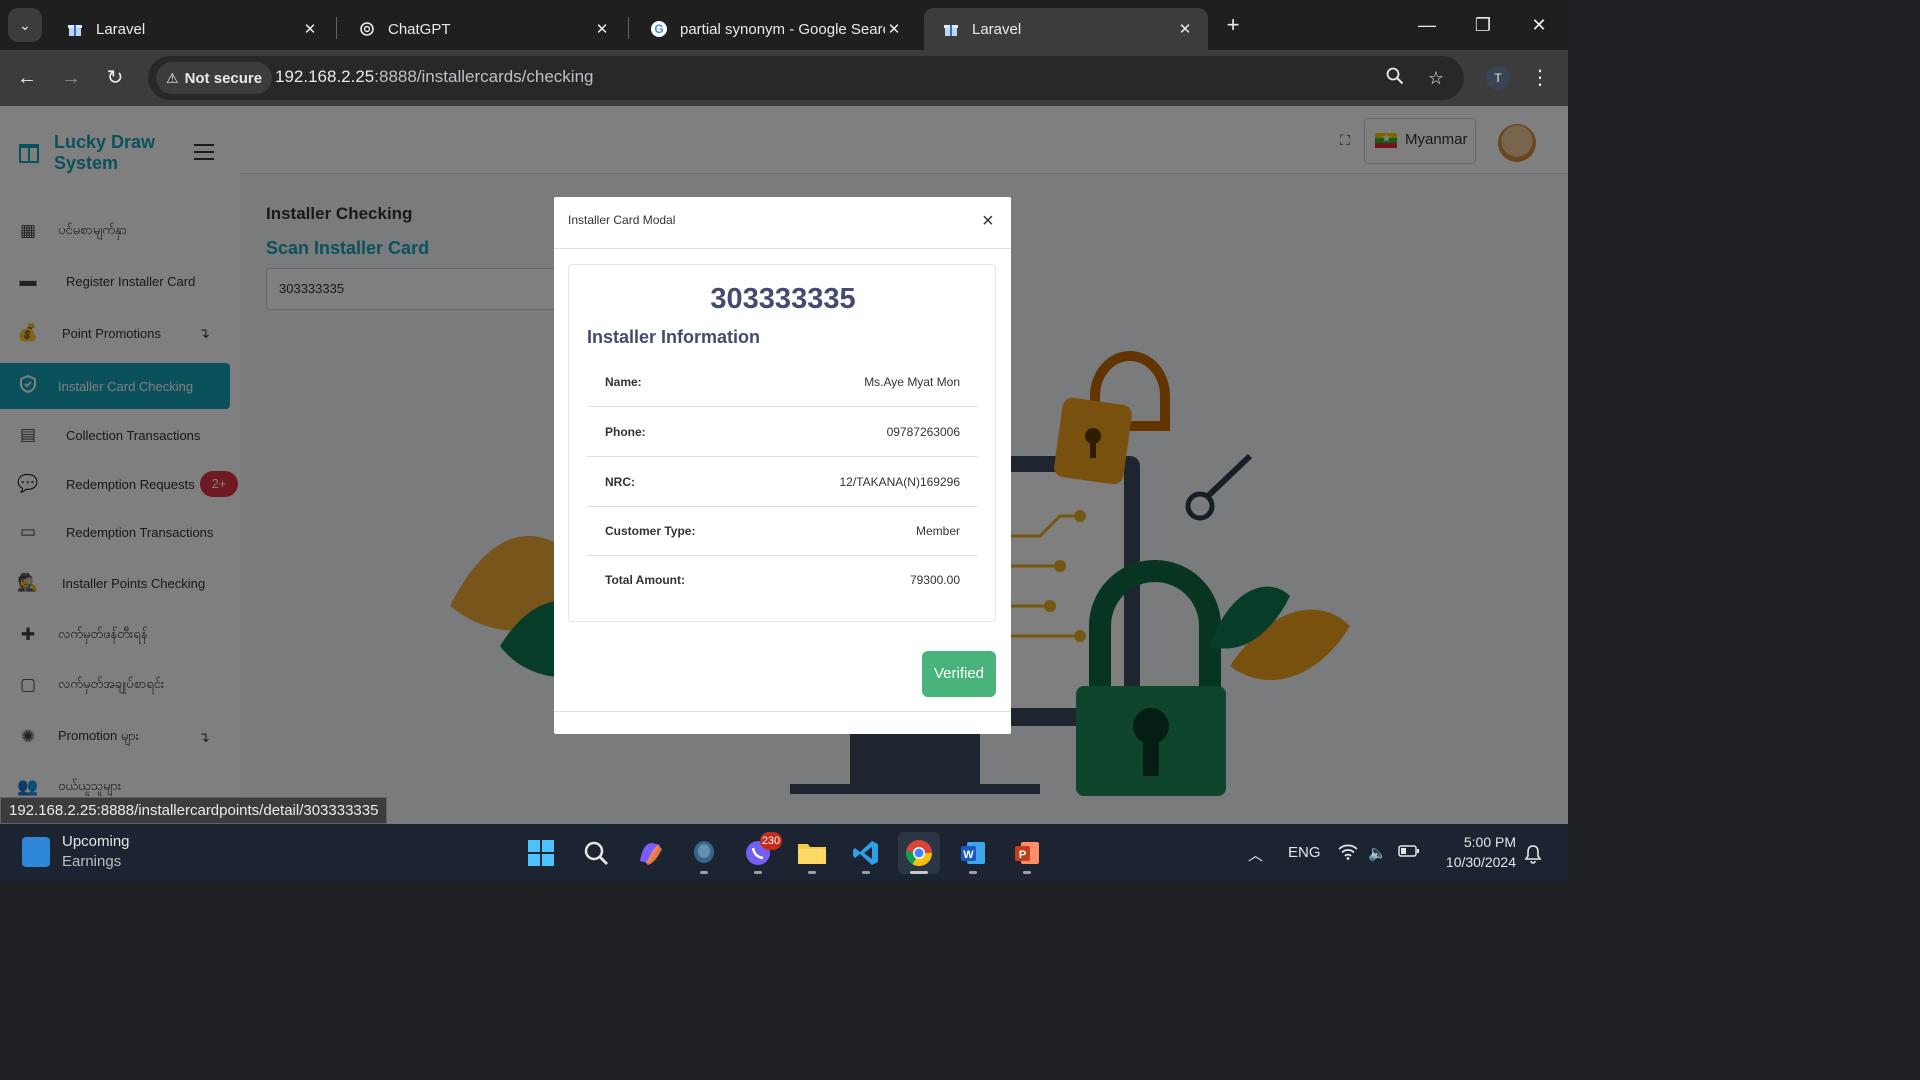  I want to click on info-value: Ms.Aye Myat Mon, so click(912, 381).